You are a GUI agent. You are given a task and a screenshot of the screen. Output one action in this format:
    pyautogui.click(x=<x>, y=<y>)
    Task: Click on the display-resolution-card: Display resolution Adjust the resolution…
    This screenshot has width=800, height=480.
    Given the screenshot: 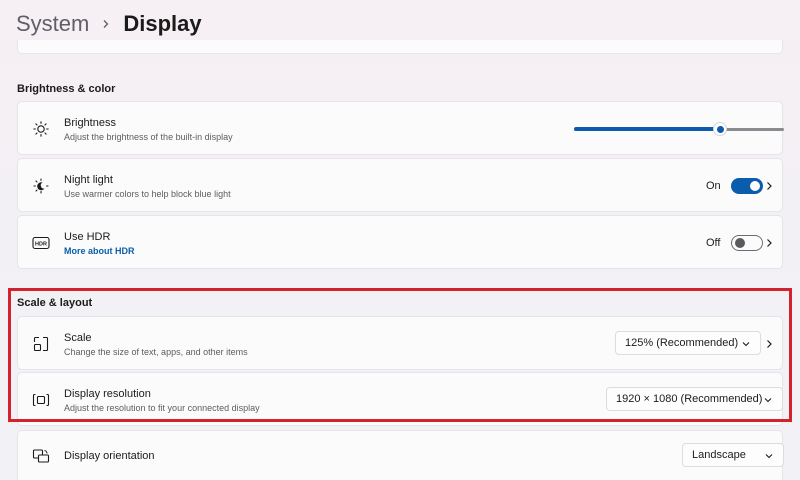 What is the action you would take?
    pyautogui.click(x=400, y=399)
    